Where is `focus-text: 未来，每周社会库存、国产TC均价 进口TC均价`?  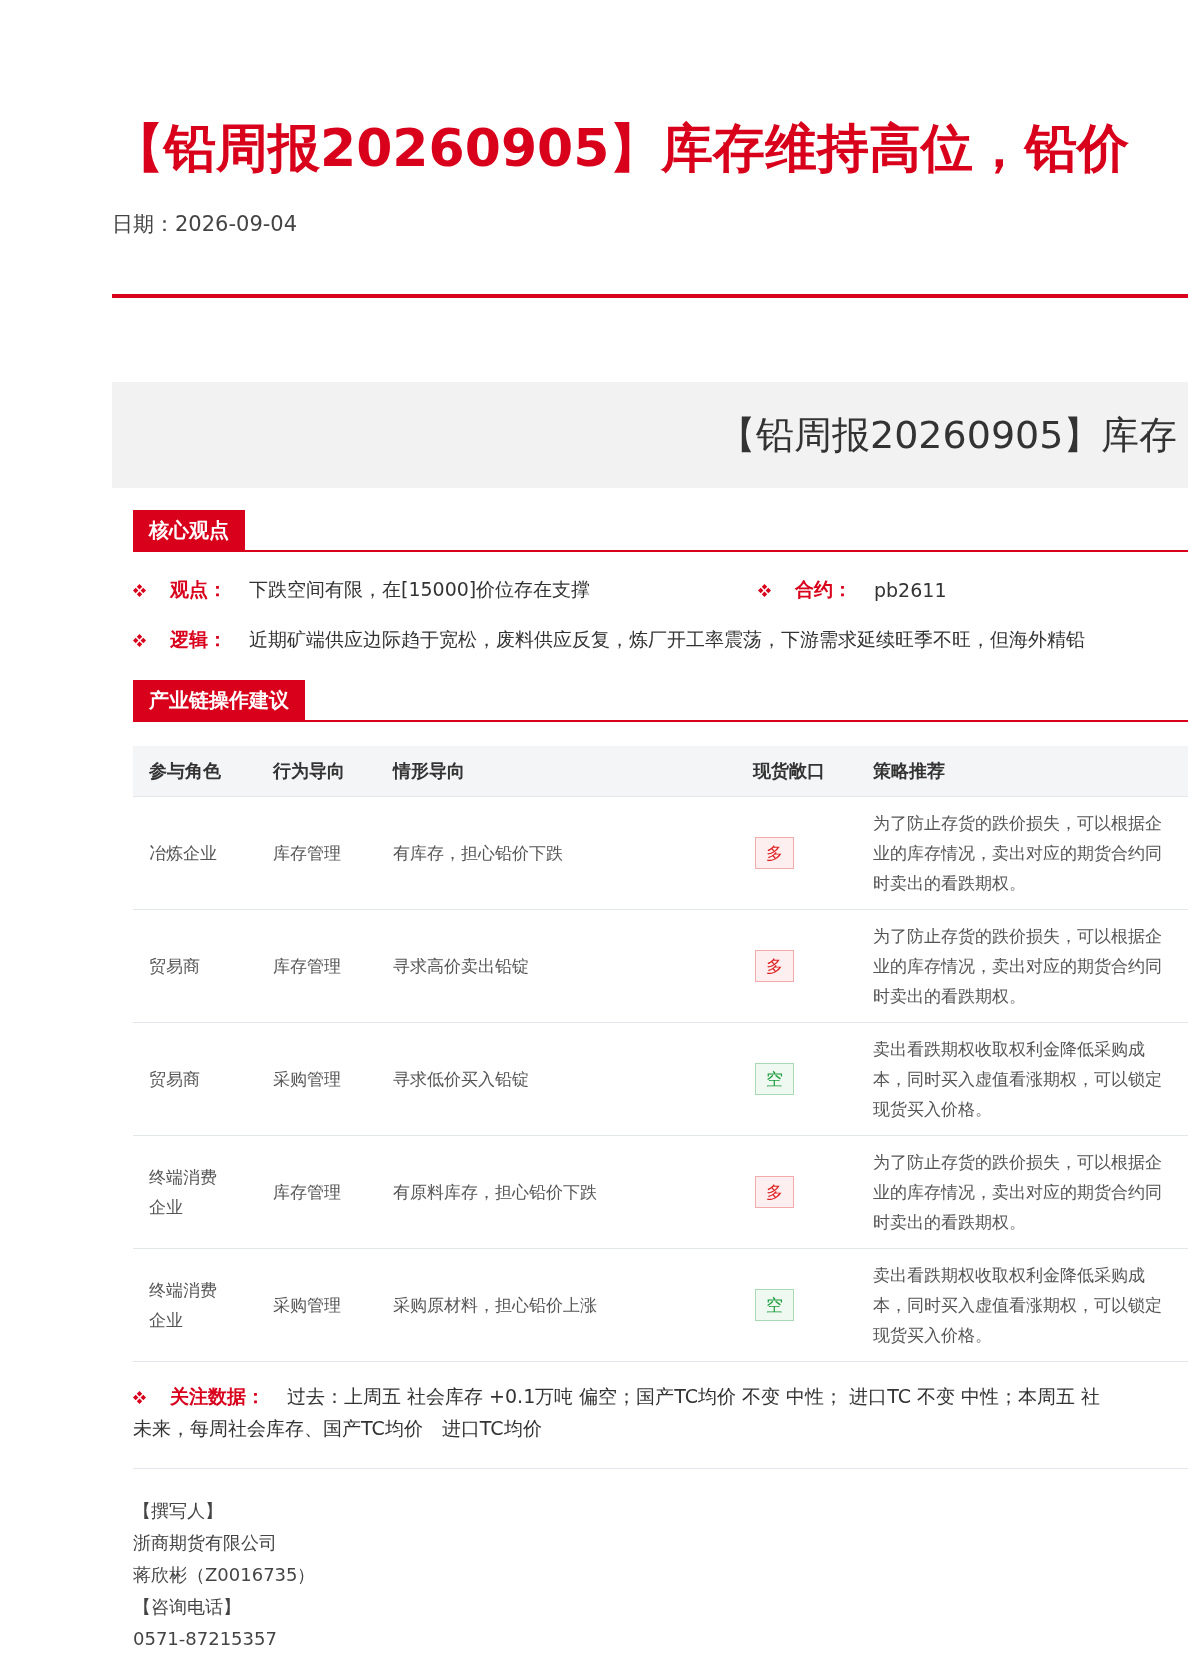
focus-text: 未来，每周社会库存、国产TC均价 进口TC均价 is located at coordinates (338, 1428).